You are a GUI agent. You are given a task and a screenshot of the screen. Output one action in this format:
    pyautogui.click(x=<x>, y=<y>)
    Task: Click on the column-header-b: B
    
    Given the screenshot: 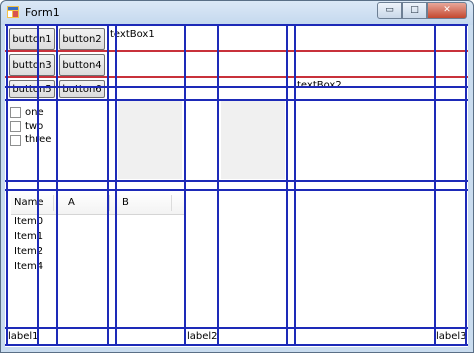 What is the action you would take?
    pyautogui.click(x=125, y=202)
    